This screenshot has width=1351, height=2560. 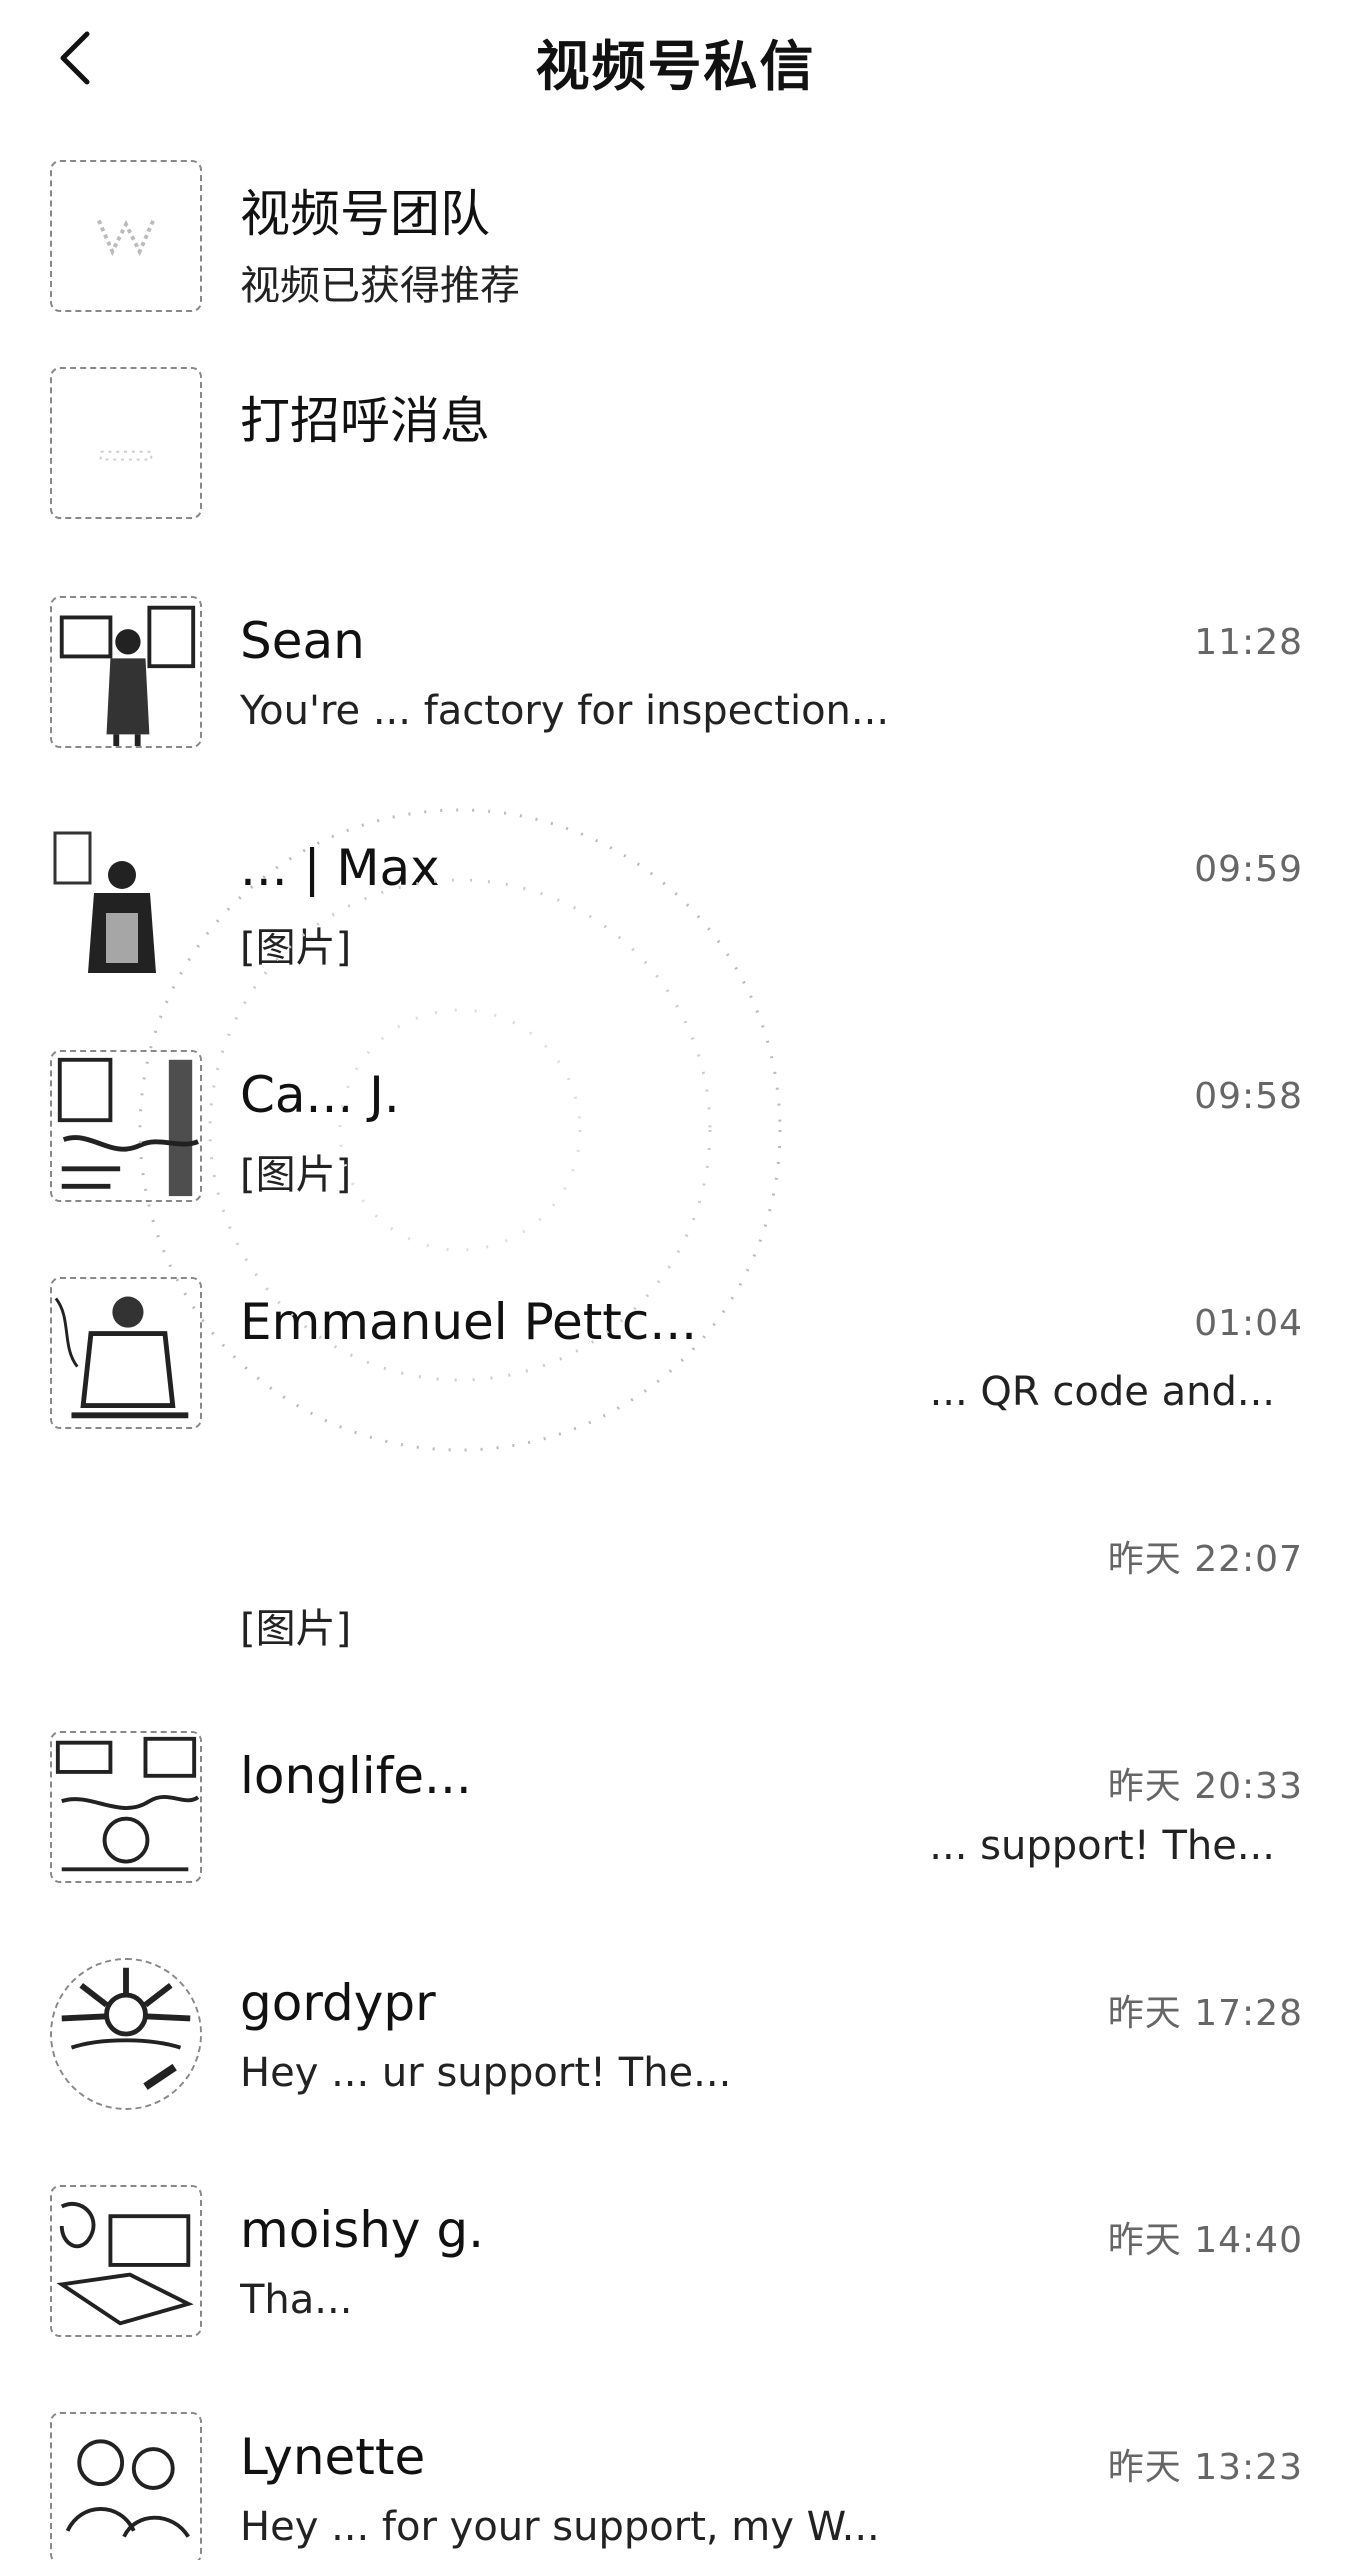 I want to click on conversation-name: 打招呼消息, so click(x=365, y=421).